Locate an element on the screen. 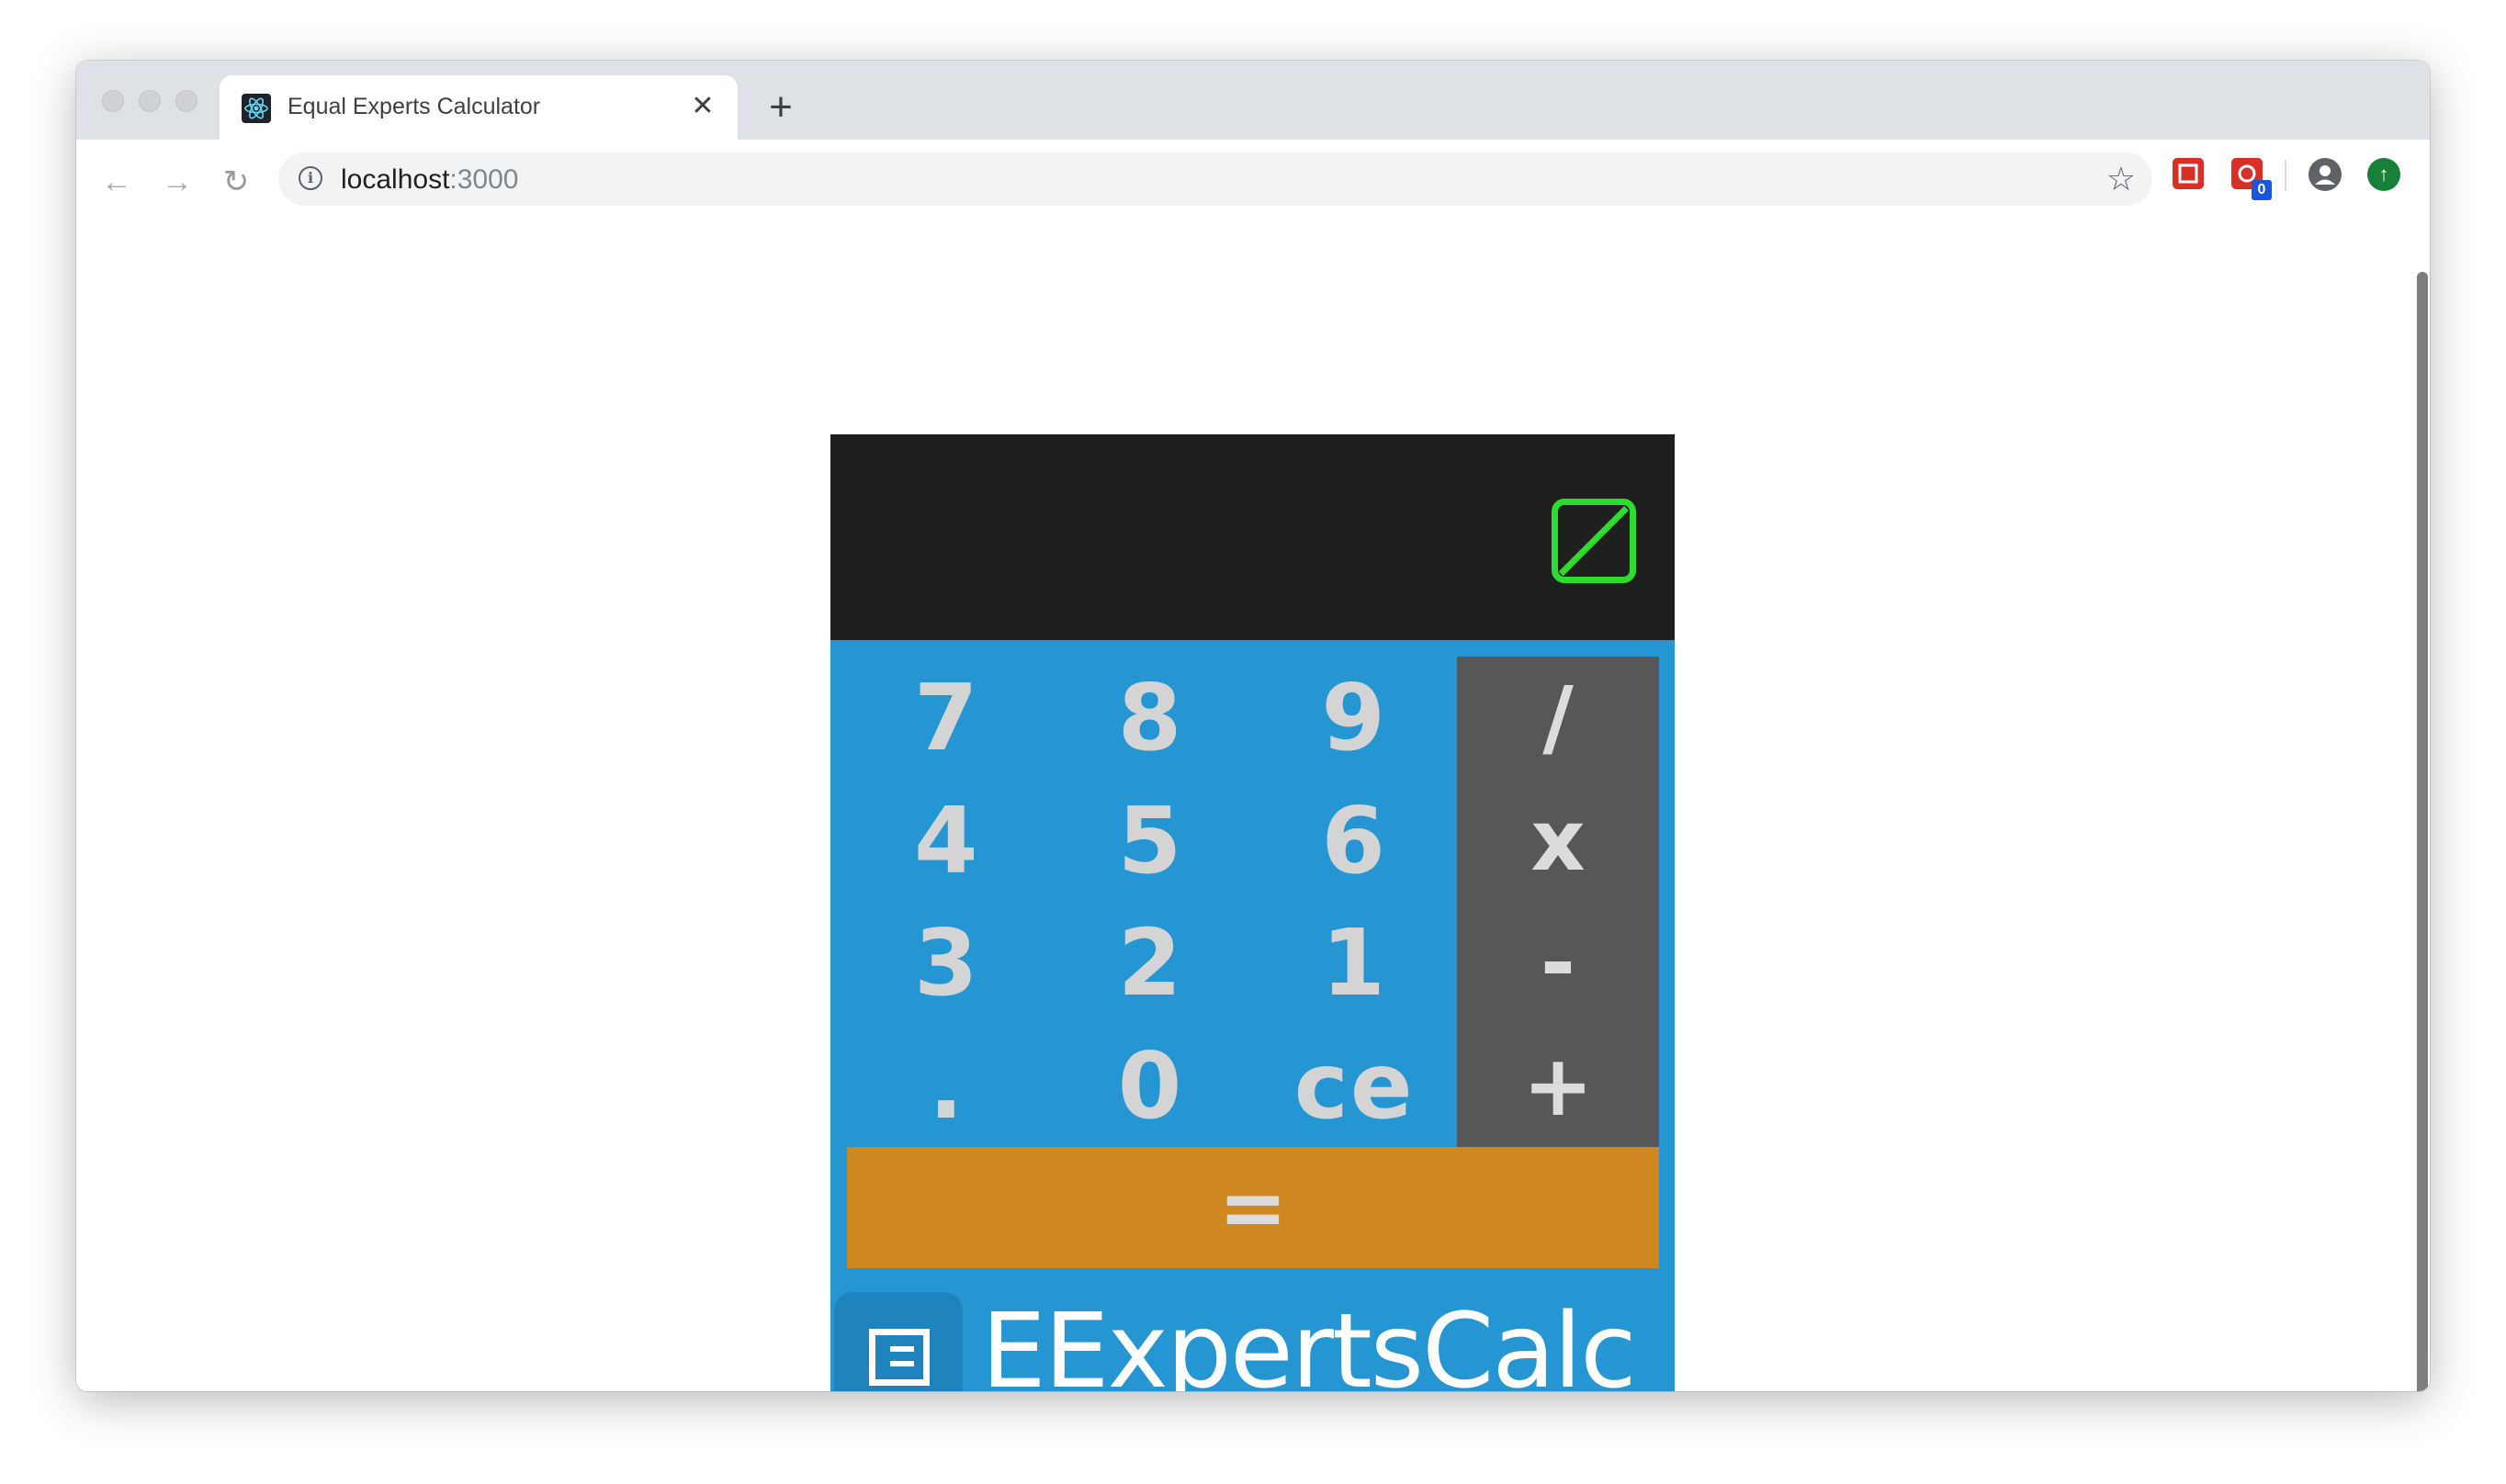 The width and height of the screenshot is (2506, 1484). digit-keypad: 7 8 9 4 5 6 3 2 1 . 0 ce is located at coordinates (1150, 902).